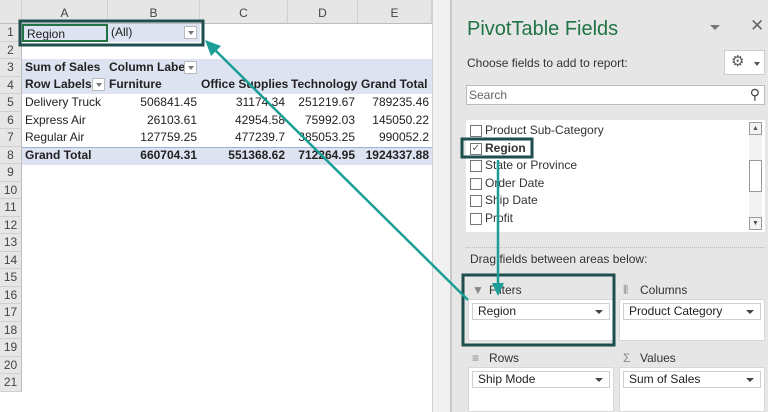  What do you see at coordinates (600, 184) in the screenshot?
I see `field-item: Order Date` at bounding box center [600, 184].